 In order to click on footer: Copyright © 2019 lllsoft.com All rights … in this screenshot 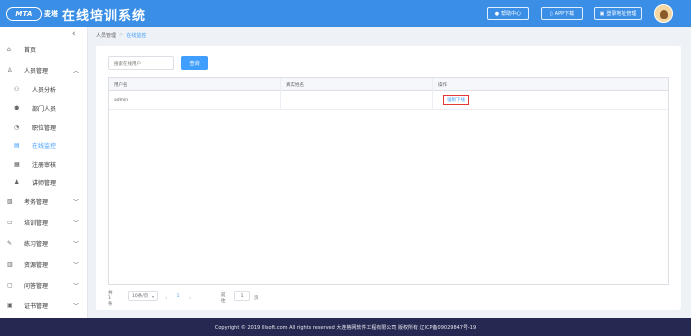, I will do `click(345, 327)`.